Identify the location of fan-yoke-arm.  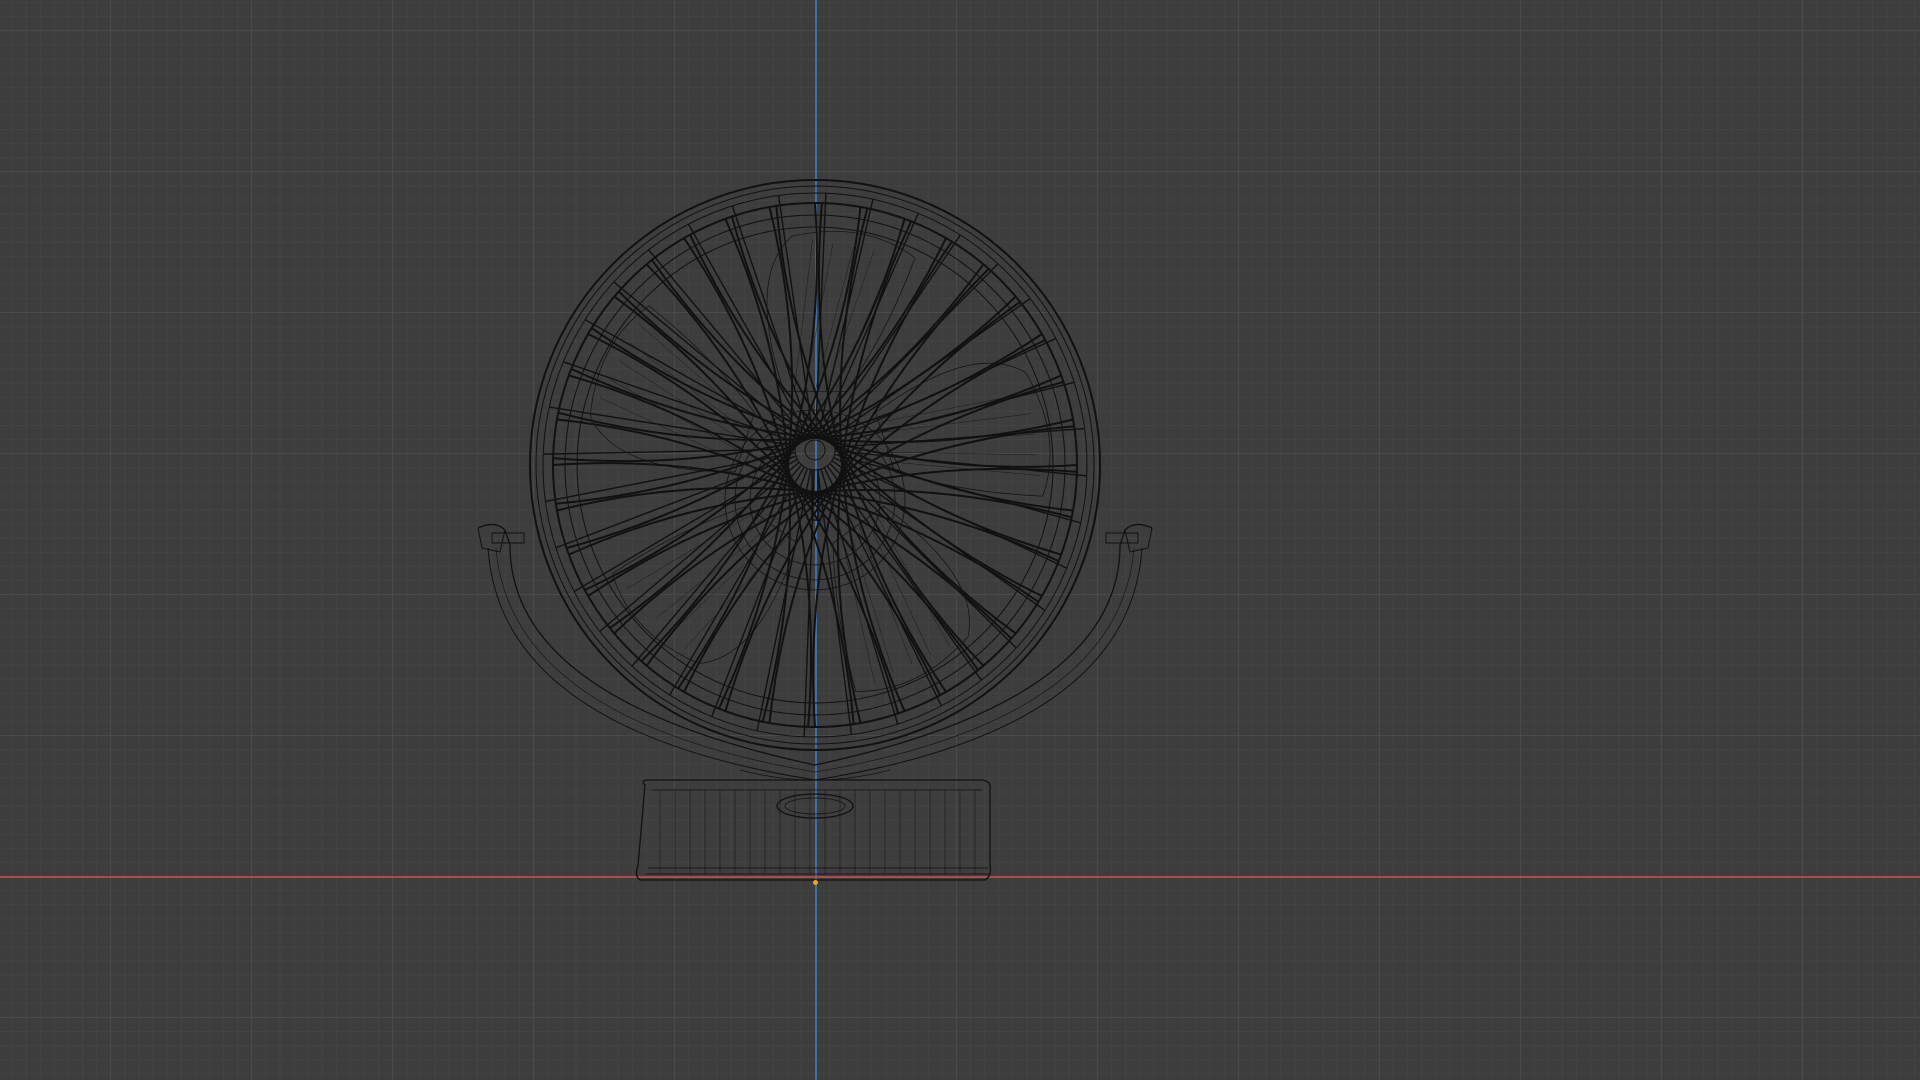
(815, 652).